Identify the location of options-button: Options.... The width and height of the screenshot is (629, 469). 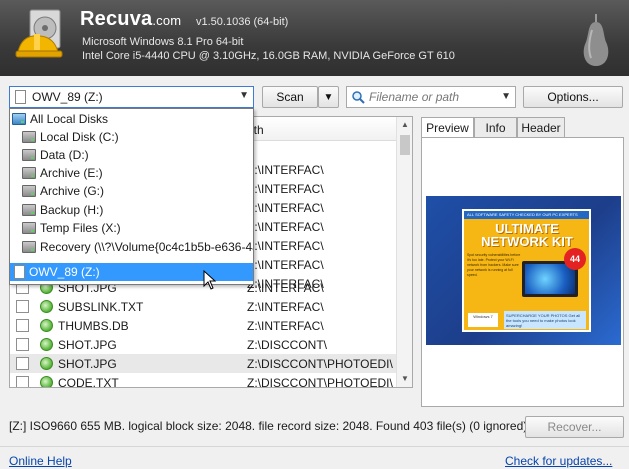
(573, 97).